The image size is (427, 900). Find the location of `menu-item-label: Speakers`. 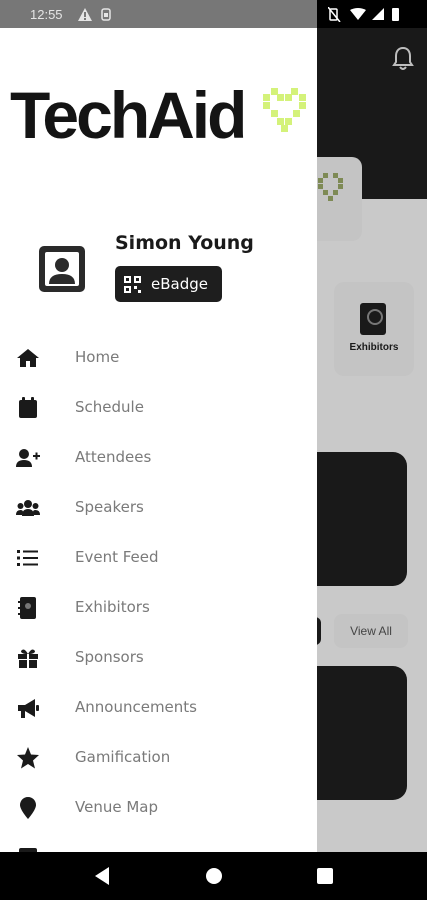

menu-item-label: Speakers is located at coordinates (109, 507).